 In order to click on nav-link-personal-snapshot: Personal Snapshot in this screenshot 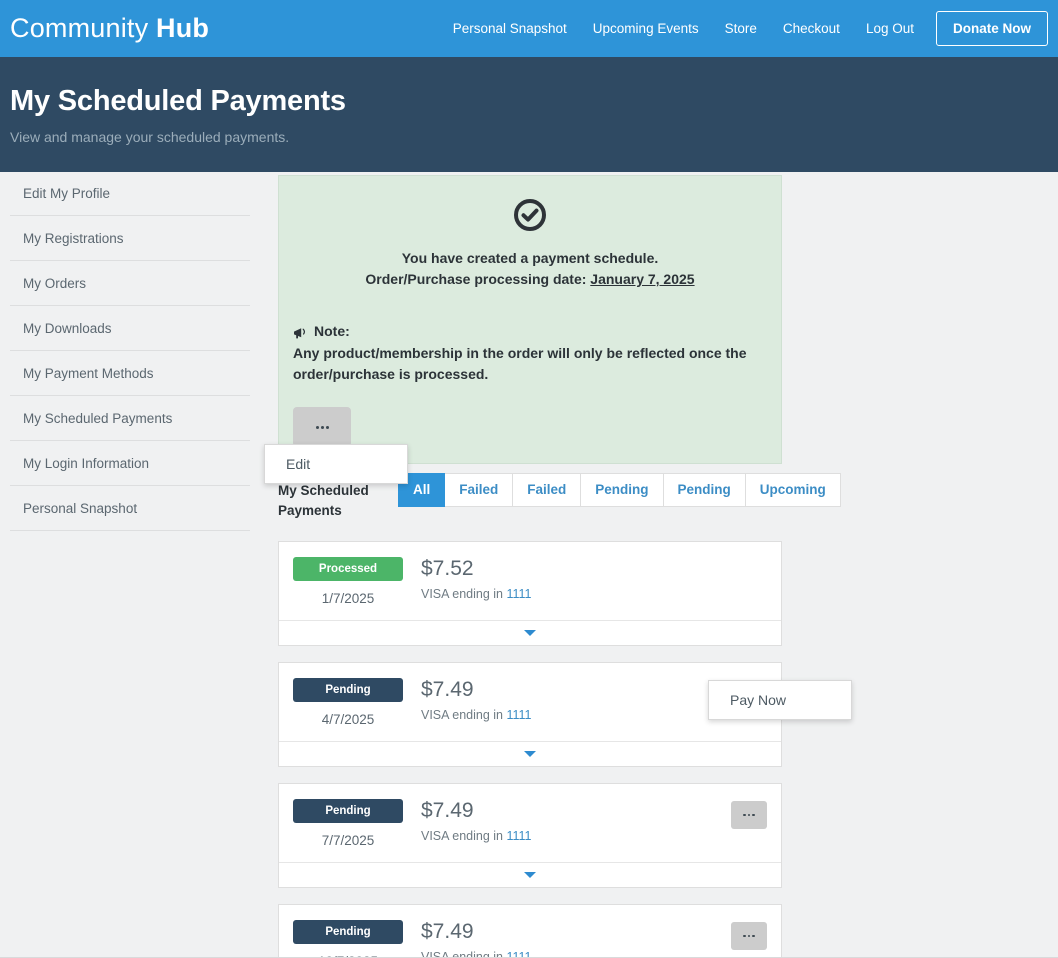, I will do `click(510, 28)`.